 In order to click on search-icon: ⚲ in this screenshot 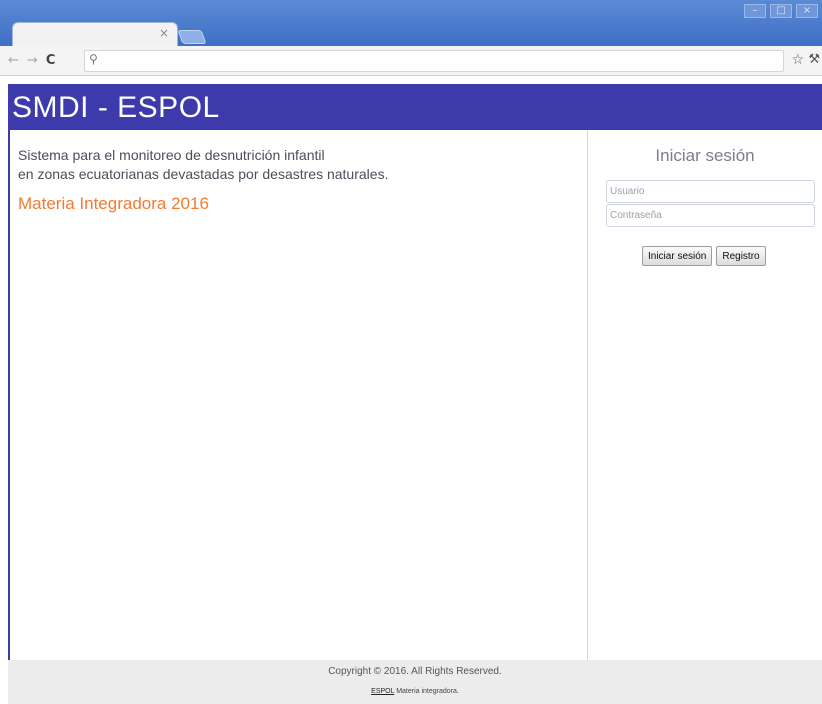, I will do `click(93, 59)`.